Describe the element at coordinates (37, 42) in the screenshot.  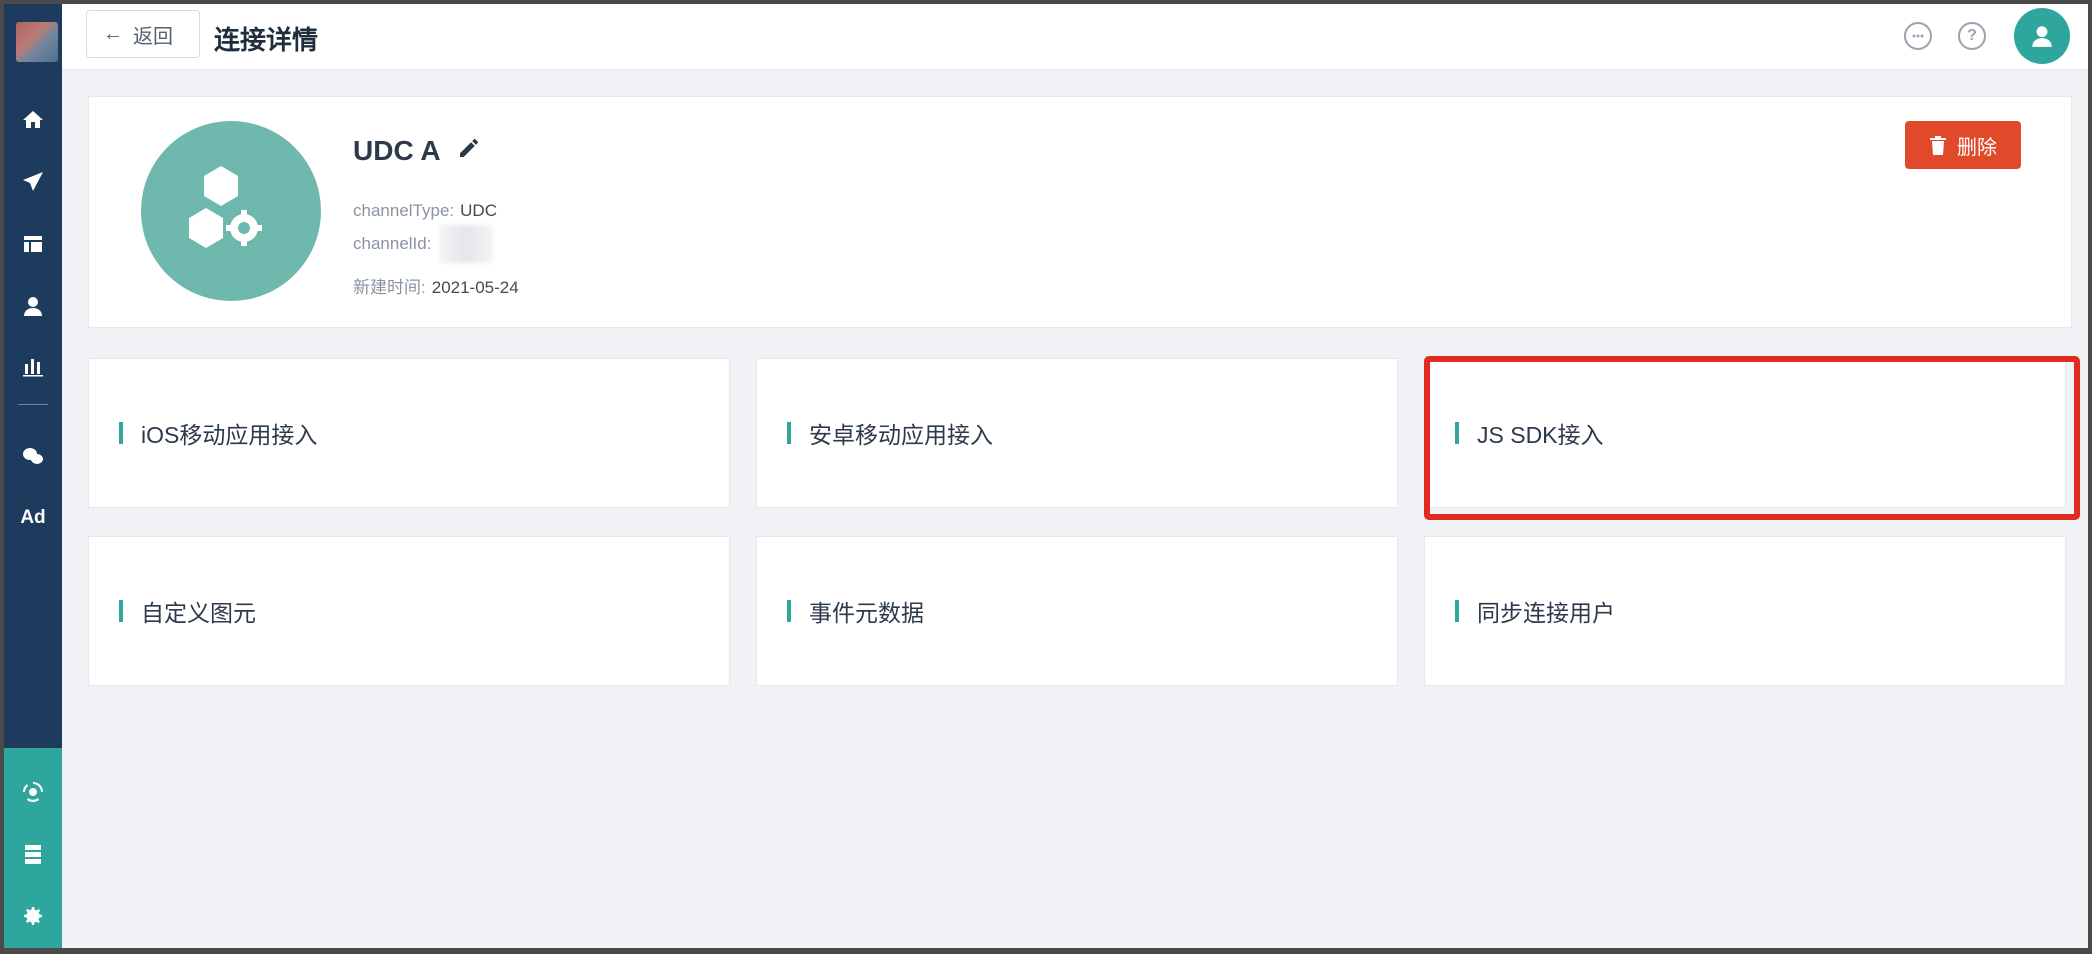
I see `app-logo` at that location.